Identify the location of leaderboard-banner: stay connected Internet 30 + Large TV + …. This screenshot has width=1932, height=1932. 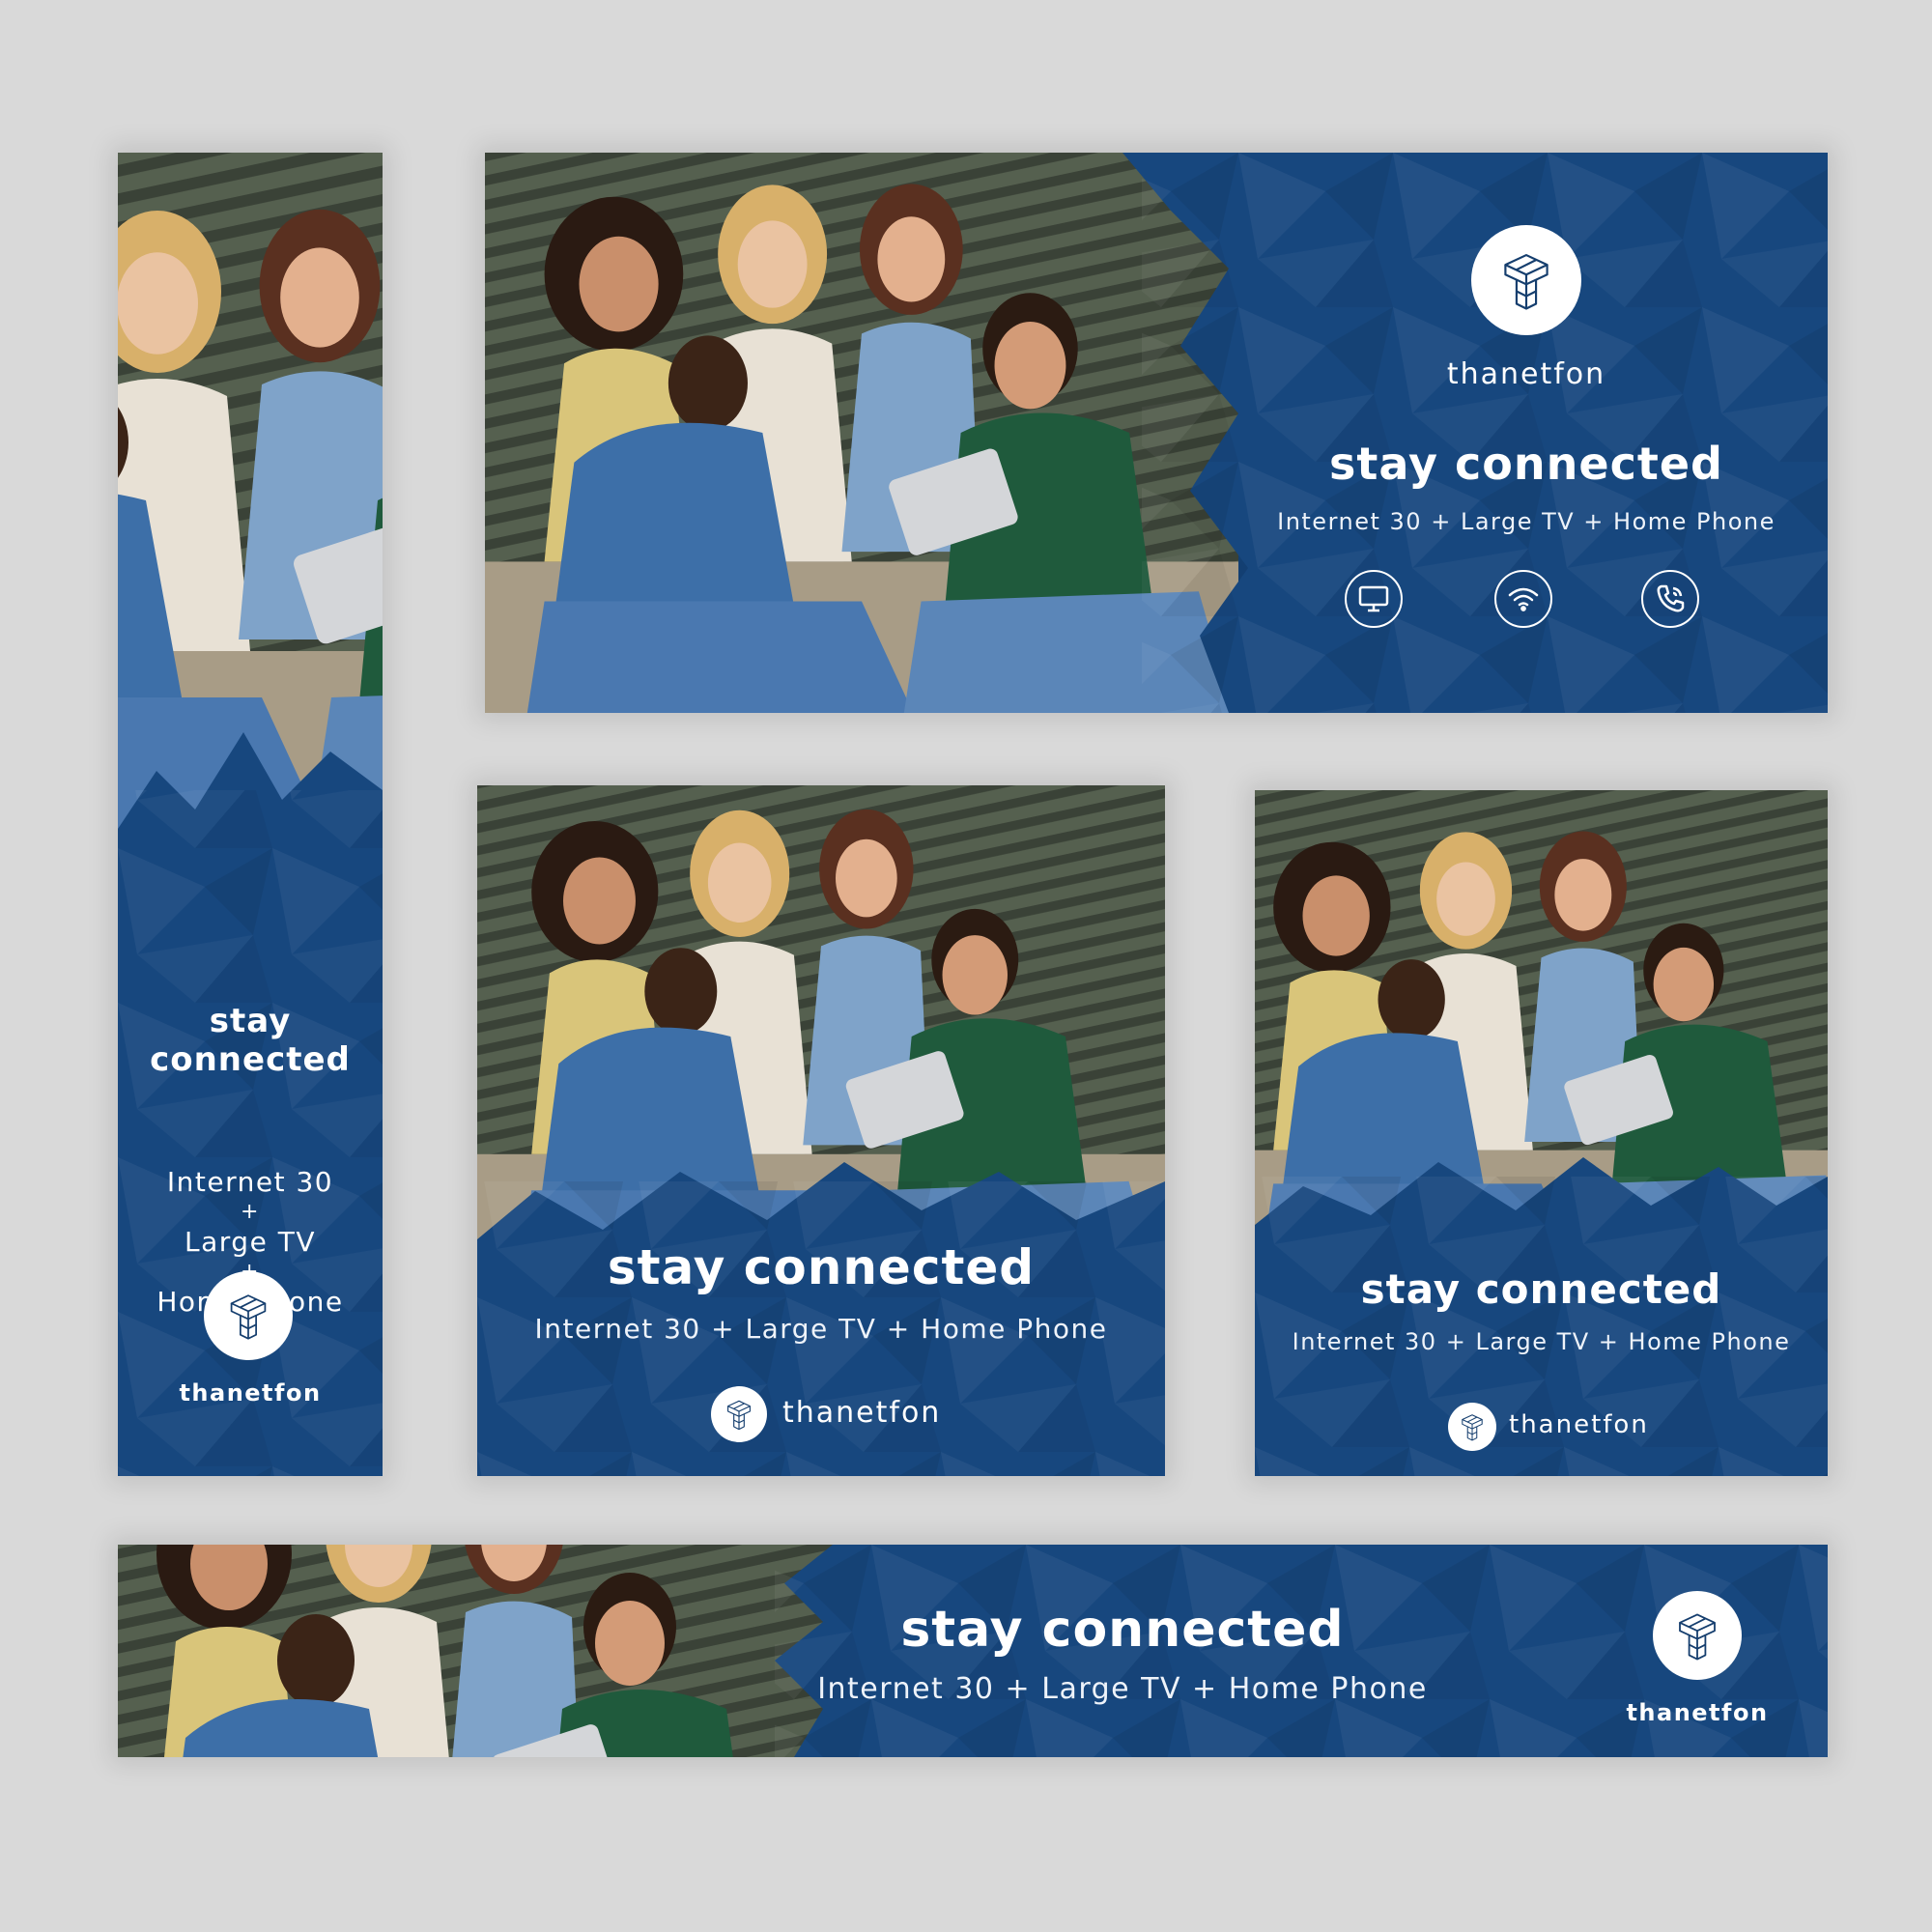
(973, 1651).